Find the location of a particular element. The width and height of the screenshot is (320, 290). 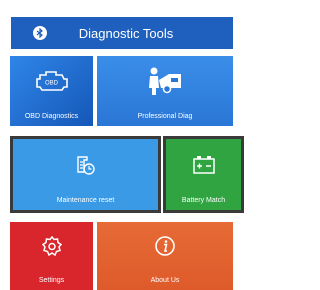

tile-label: About Us is located at coordinates (165, 280).